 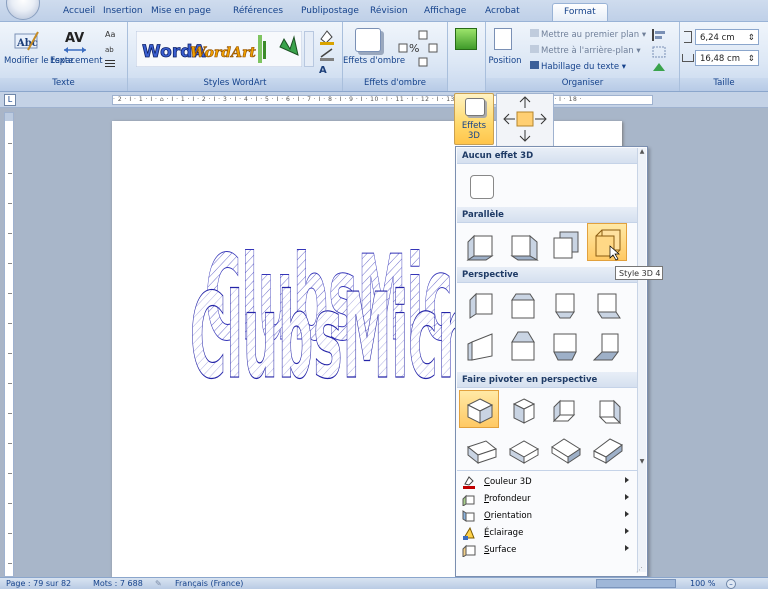 I want to click on tab-selector-button: L, so click(x=10, y=100).